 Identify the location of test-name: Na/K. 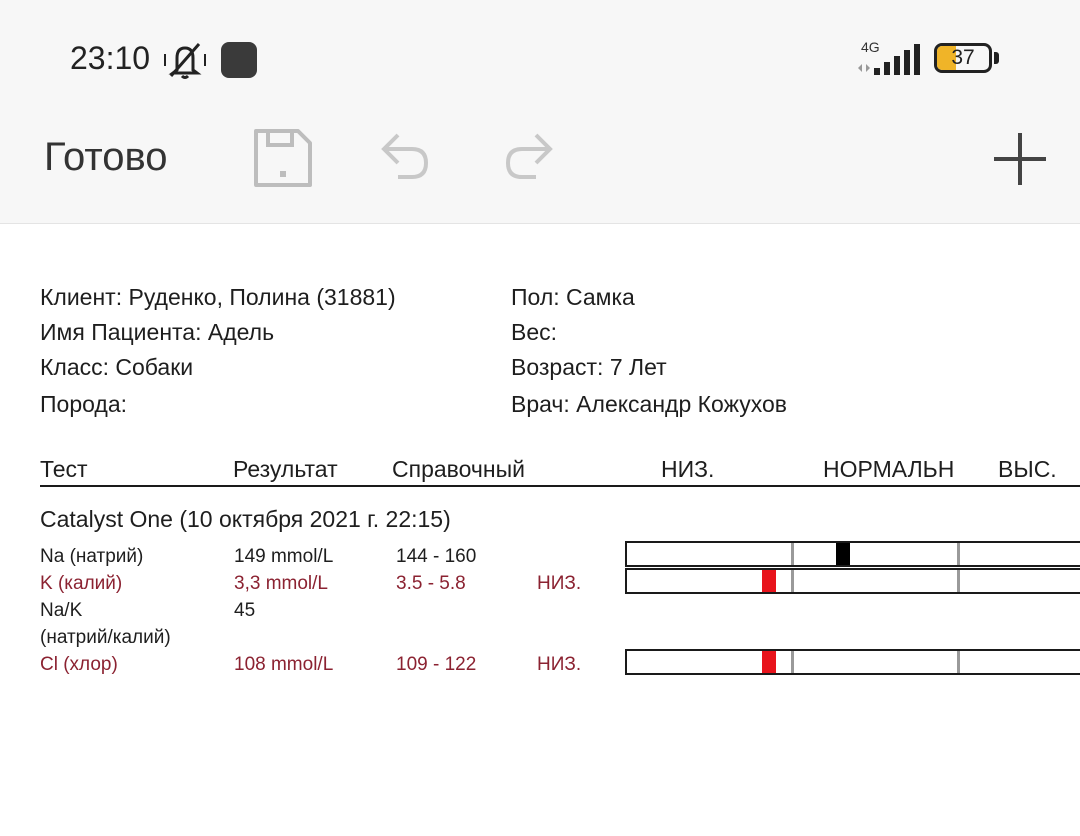
(61, 610).